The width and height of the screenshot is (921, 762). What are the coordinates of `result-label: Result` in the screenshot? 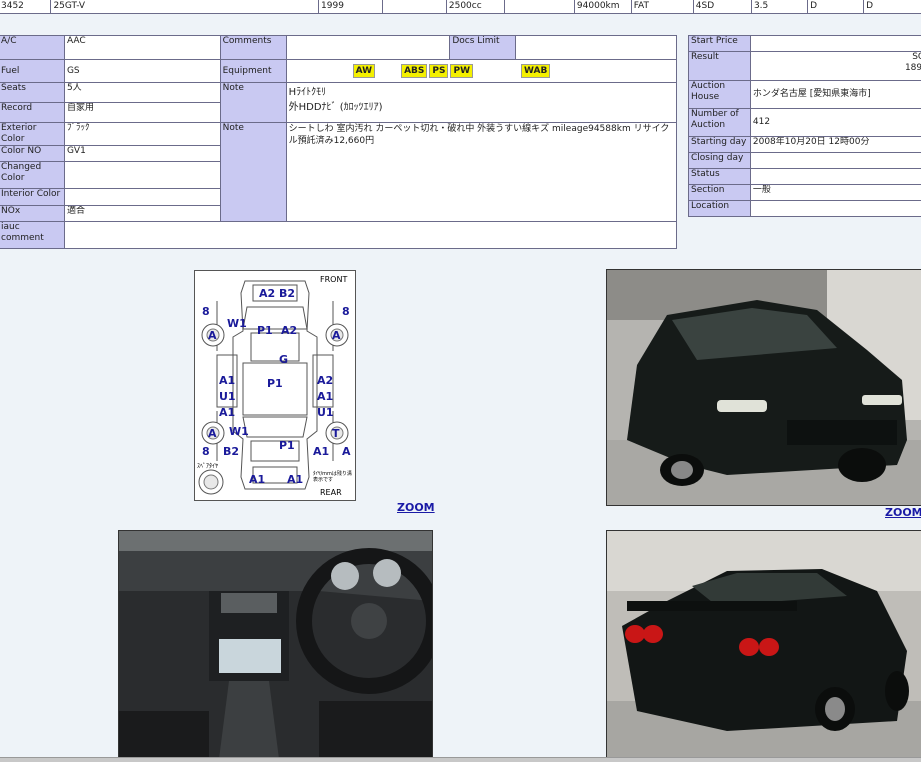 It's located at (719, 66).